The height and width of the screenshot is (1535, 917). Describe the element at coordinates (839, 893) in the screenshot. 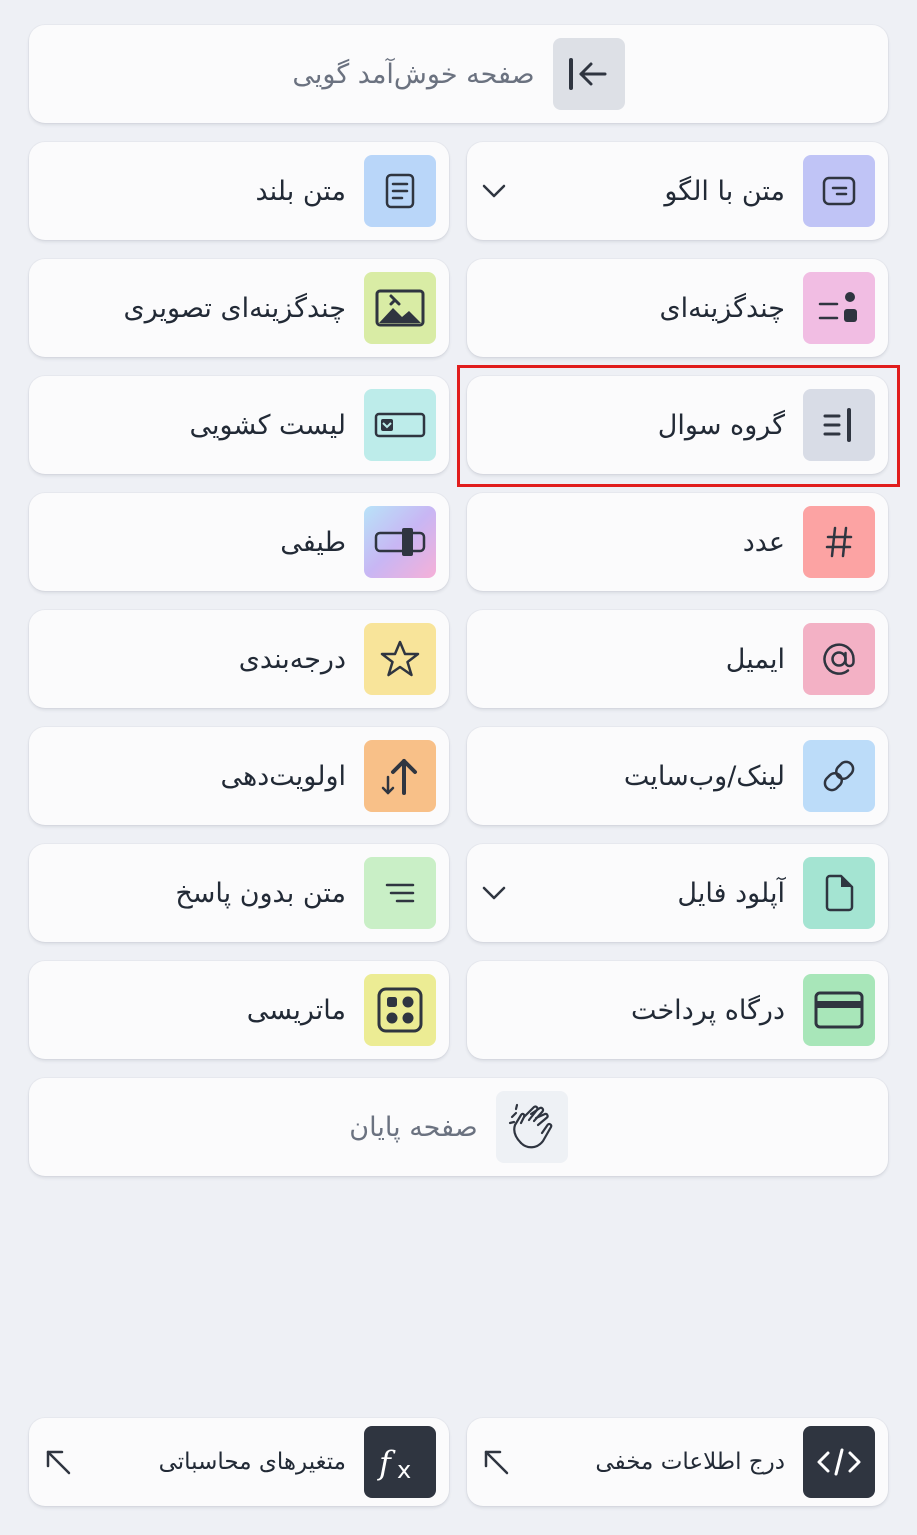

I see `file-icon` at that location.